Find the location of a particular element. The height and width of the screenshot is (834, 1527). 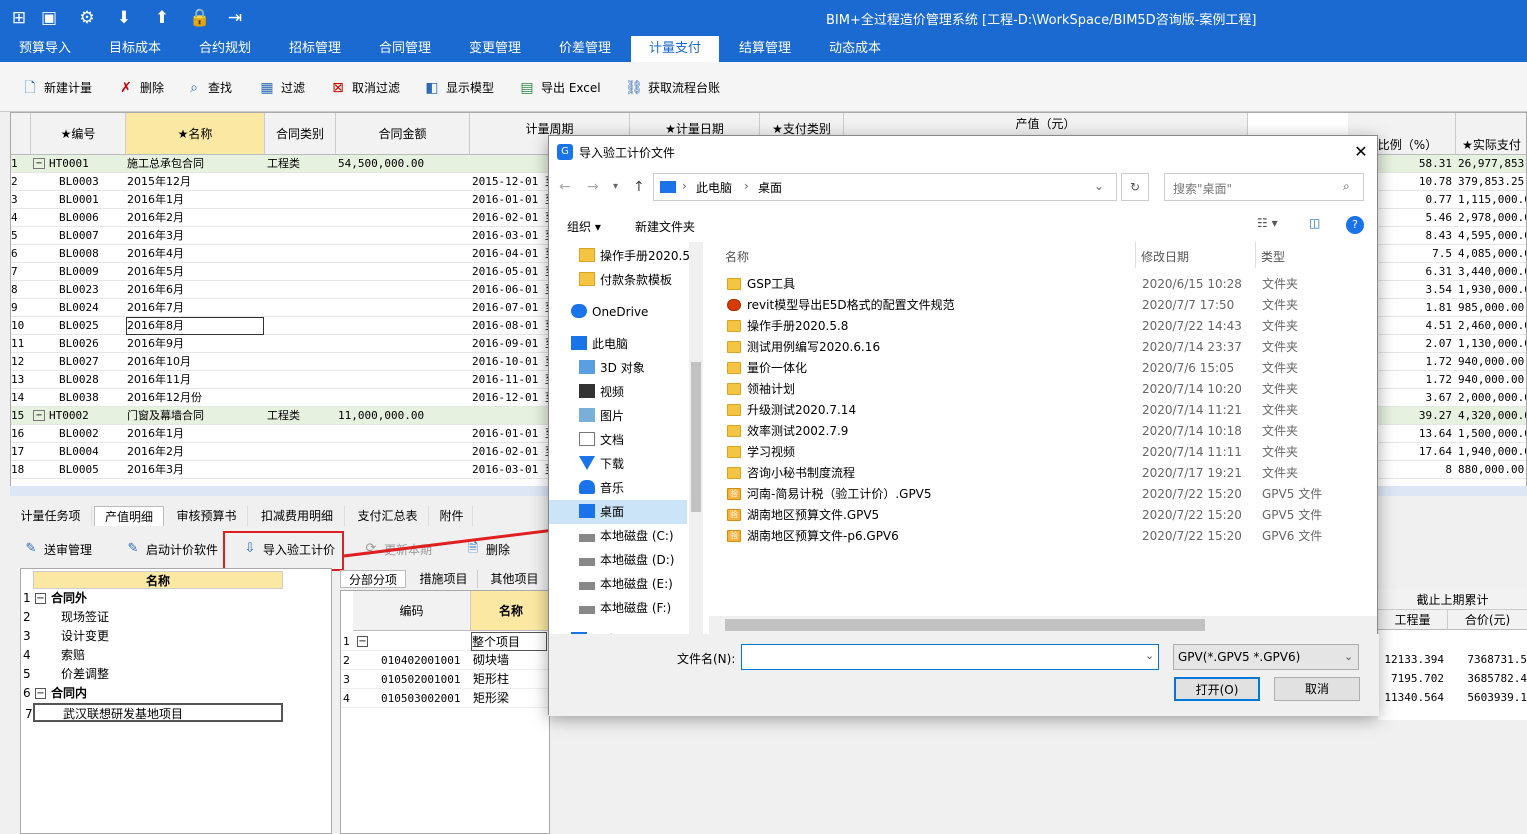

nav-item: 下载 is located at coordinates (618, 464).